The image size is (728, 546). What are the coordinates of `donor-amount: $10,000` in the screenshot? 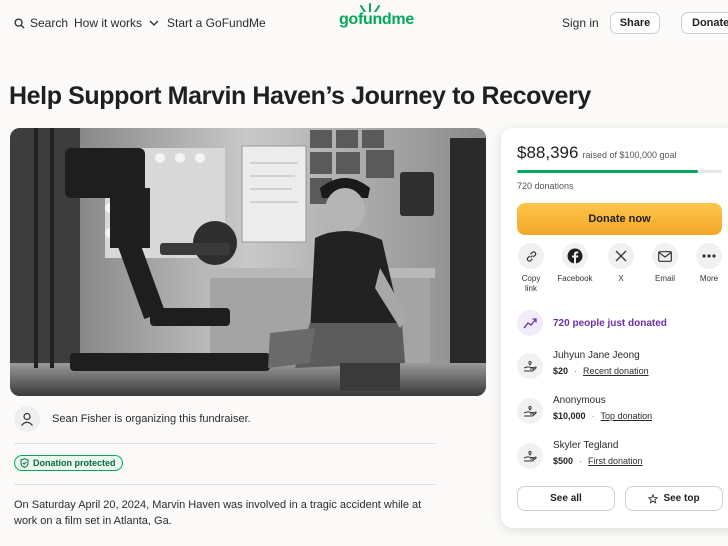 It's located at (569, 416).